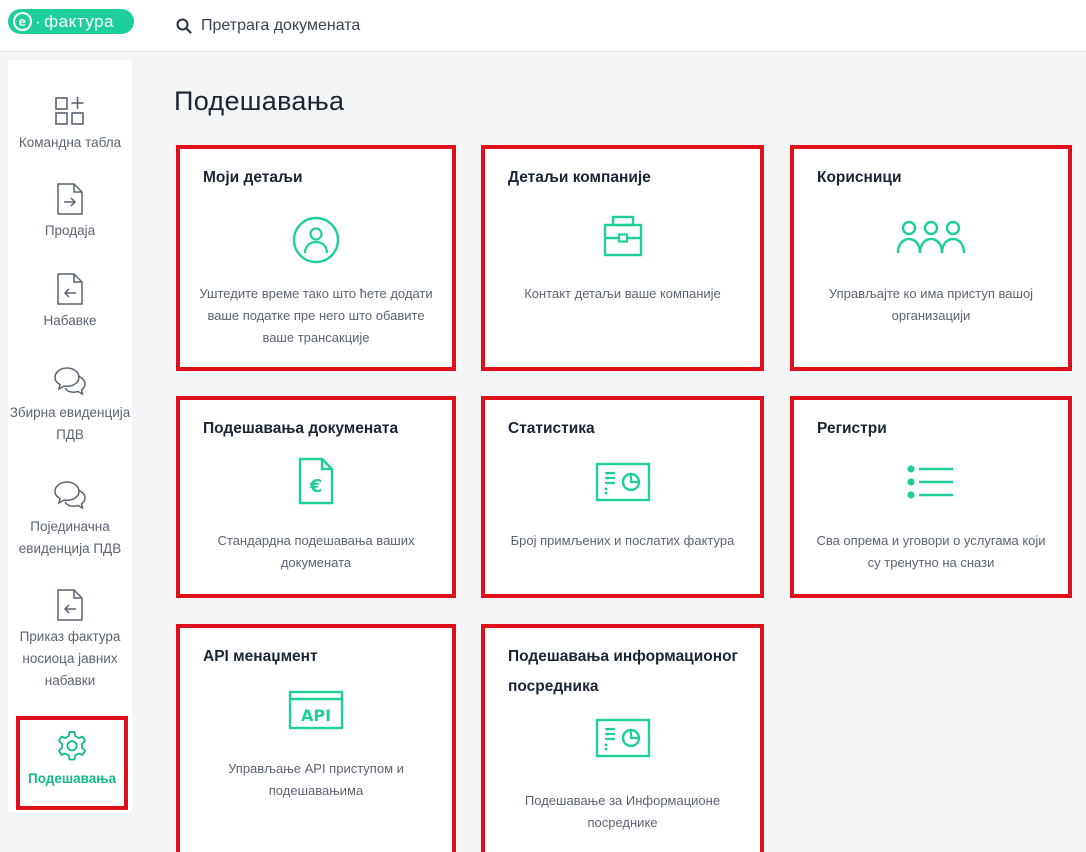 The image size is (1086, 852). What do you see at coordinates (72, 778) in the screenshot?
I see `sidebar-item-label: Подешавања` at bounding box center [72, 778].